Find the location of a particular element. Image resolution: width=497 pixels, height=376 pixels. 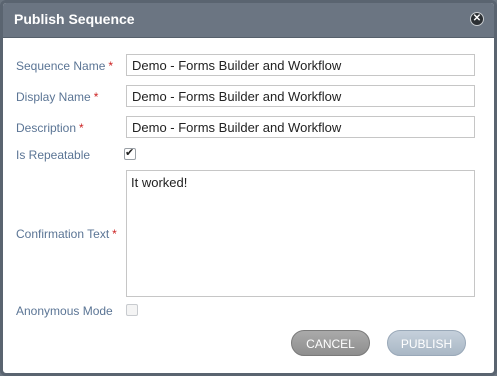

close-icon: ✕ is located at coordinates (477, 19).